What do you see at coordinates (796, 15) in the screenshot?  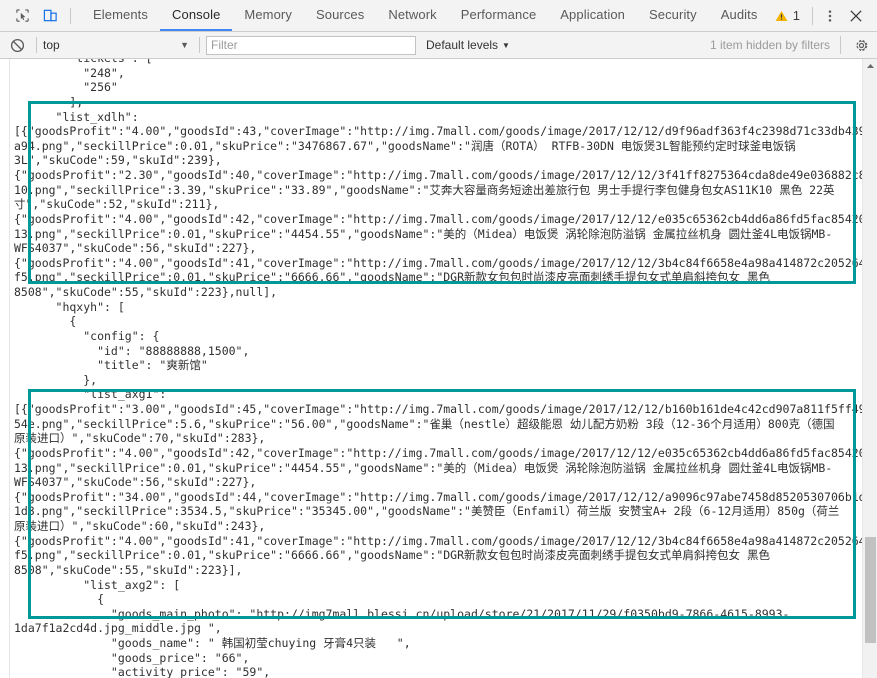 I see `warning-count-label: 1` at bounding box center [796, 15].